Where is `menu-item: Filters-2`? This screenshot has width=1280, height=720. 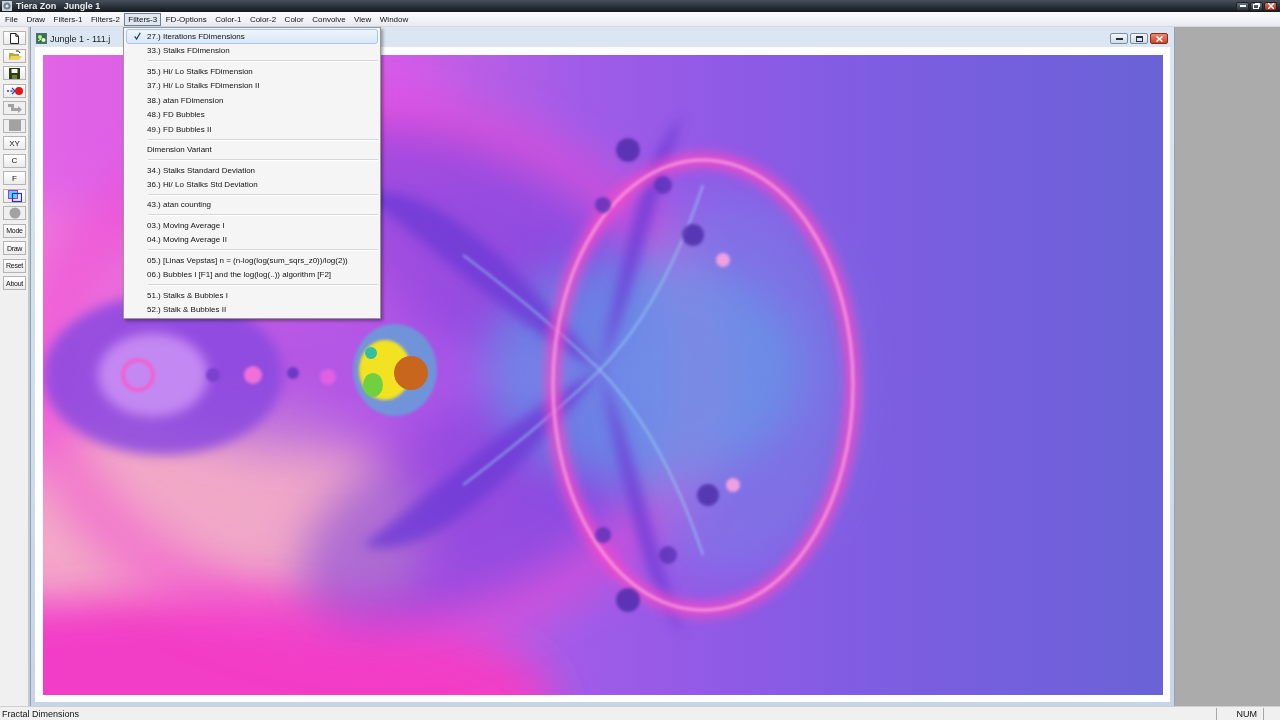
menu-item: Filters-2 is located at coordinates (105, 19).